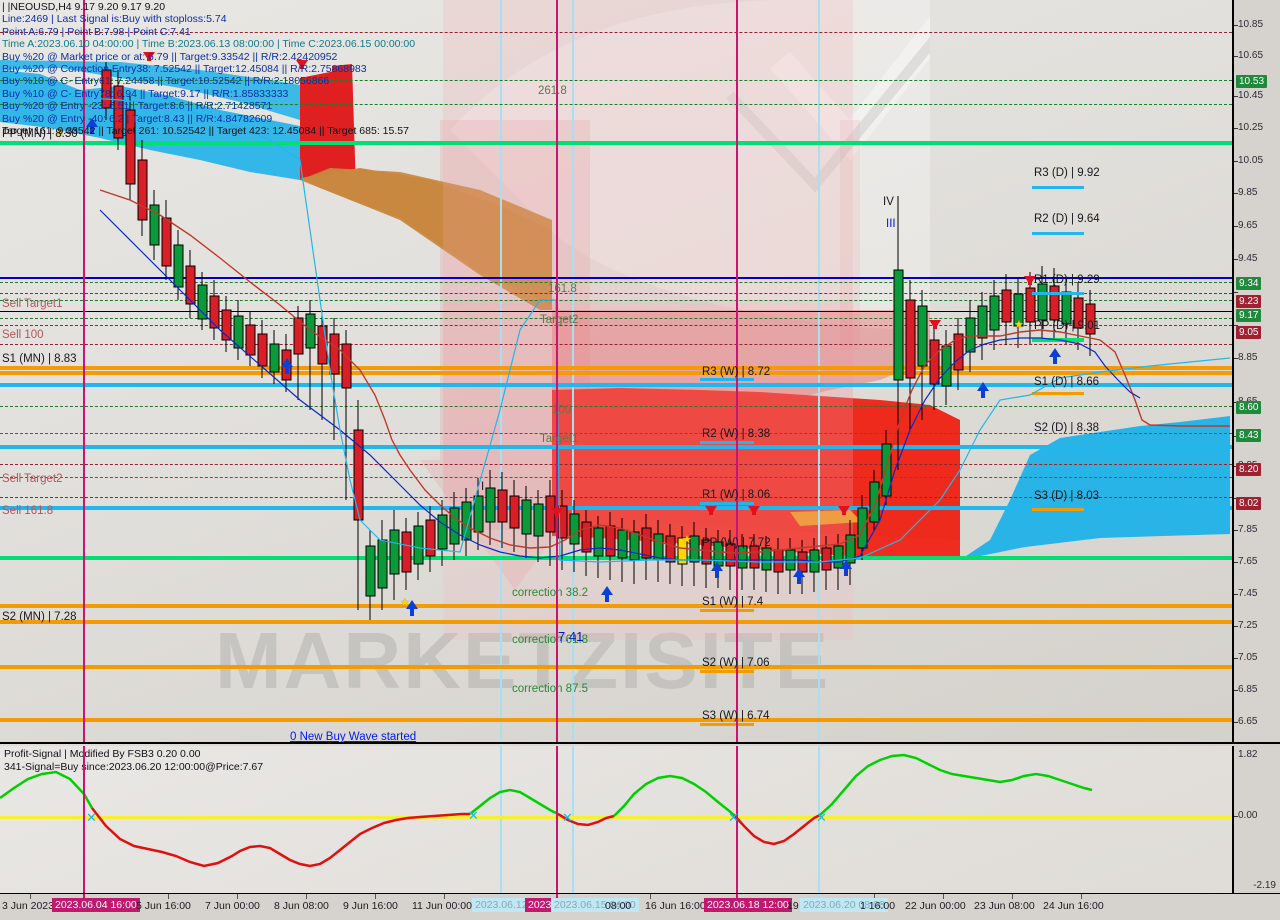  What do you see at coordinates (1248, 754) in the screenshot?
I see `indicator-tick: 1.82` at bounding box center [1248, 754].